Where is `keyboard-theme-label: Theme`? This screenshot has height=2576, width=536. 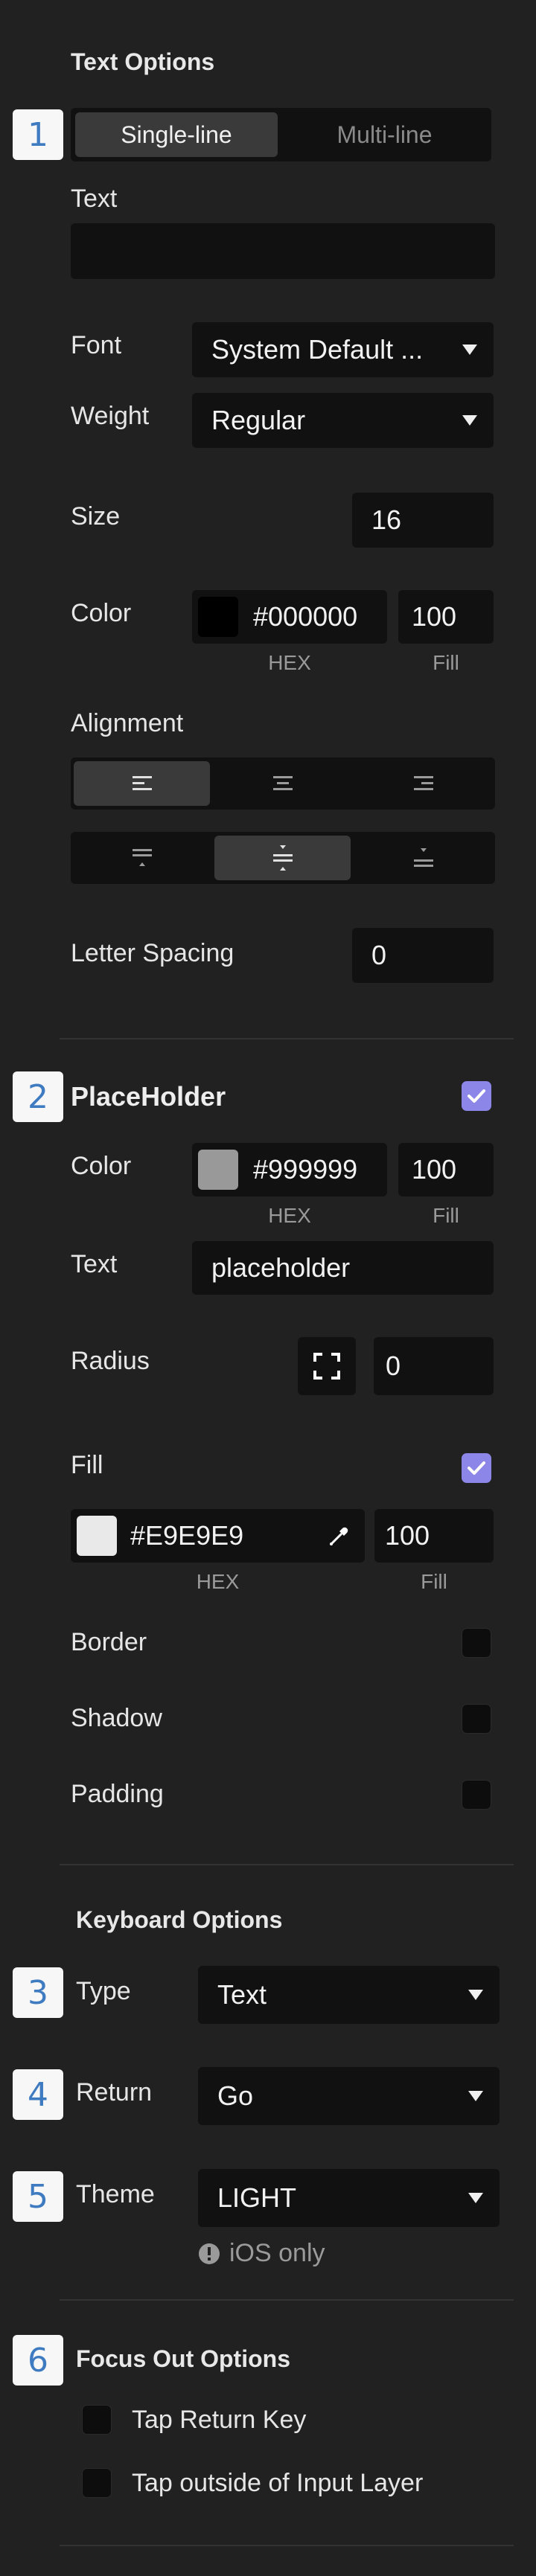 keyboard-theme-label: Theme is located at coordinates (116, 2194).